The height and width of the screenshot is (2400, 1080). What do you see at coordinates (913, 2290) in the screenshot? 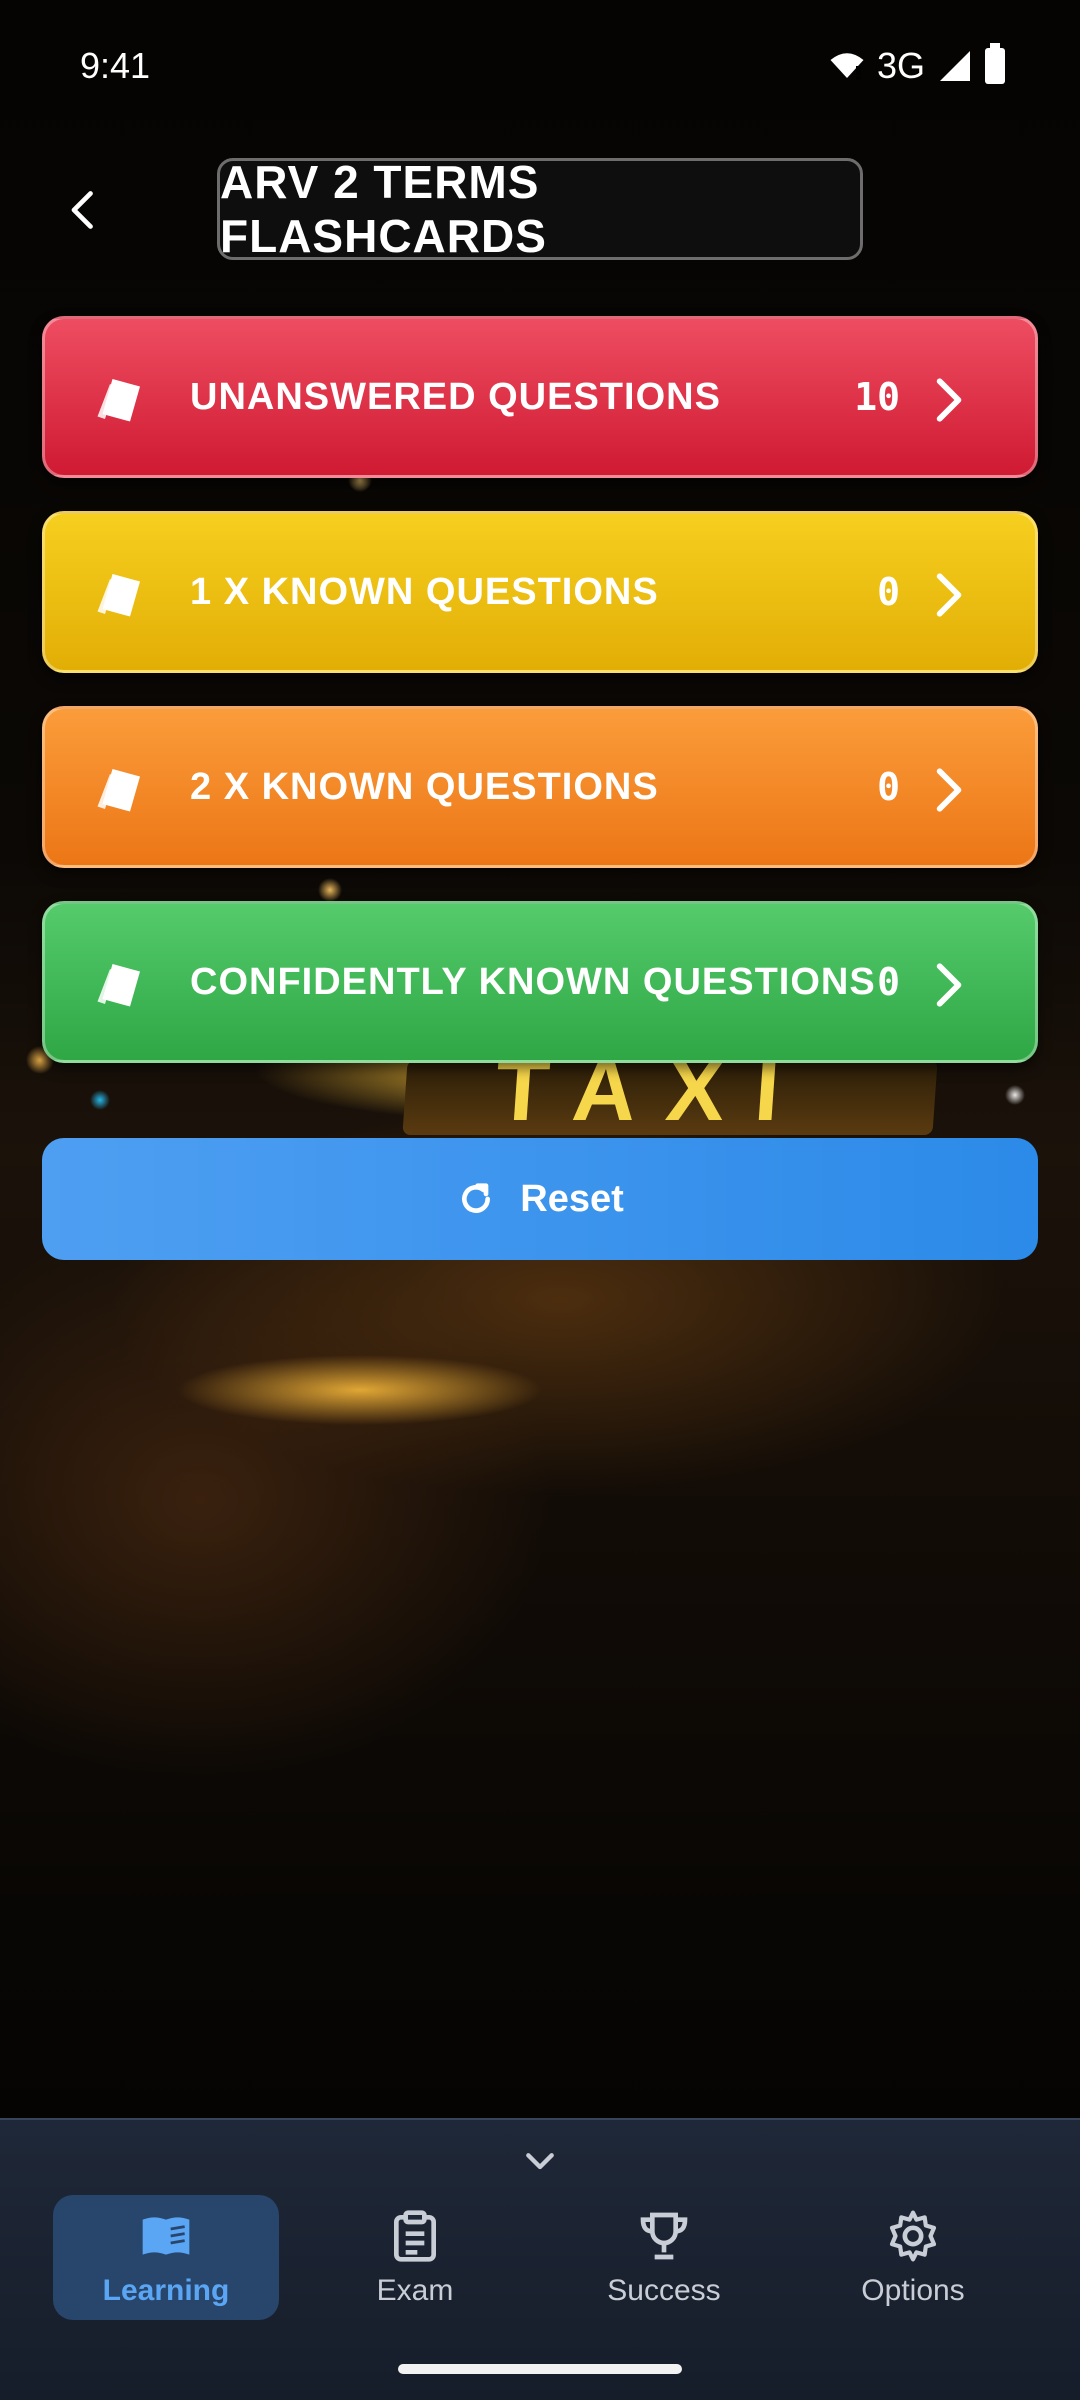
I see `tab-label: Options` at bounding box center [913, 2290].